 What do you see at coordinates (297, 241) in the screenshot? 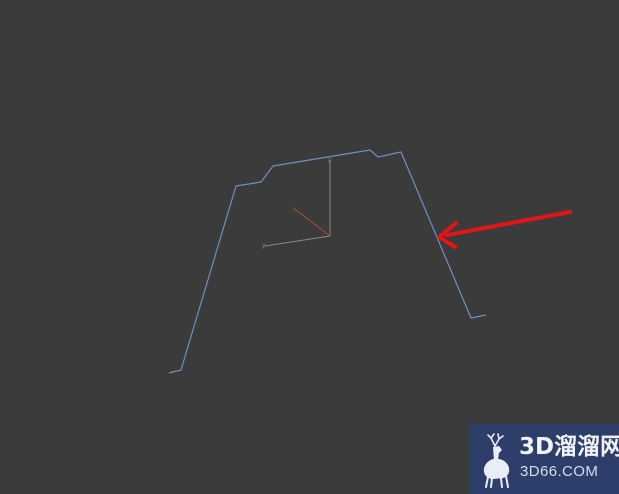
I see `y-axis-line` at bounding box center [297, 241].